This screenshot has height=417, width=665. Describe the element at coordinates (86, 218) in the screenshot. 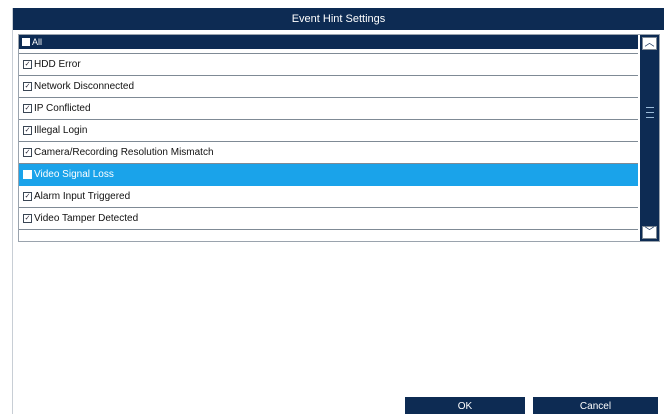

I see `list-item-label: Video Tamper Detected` at that location.